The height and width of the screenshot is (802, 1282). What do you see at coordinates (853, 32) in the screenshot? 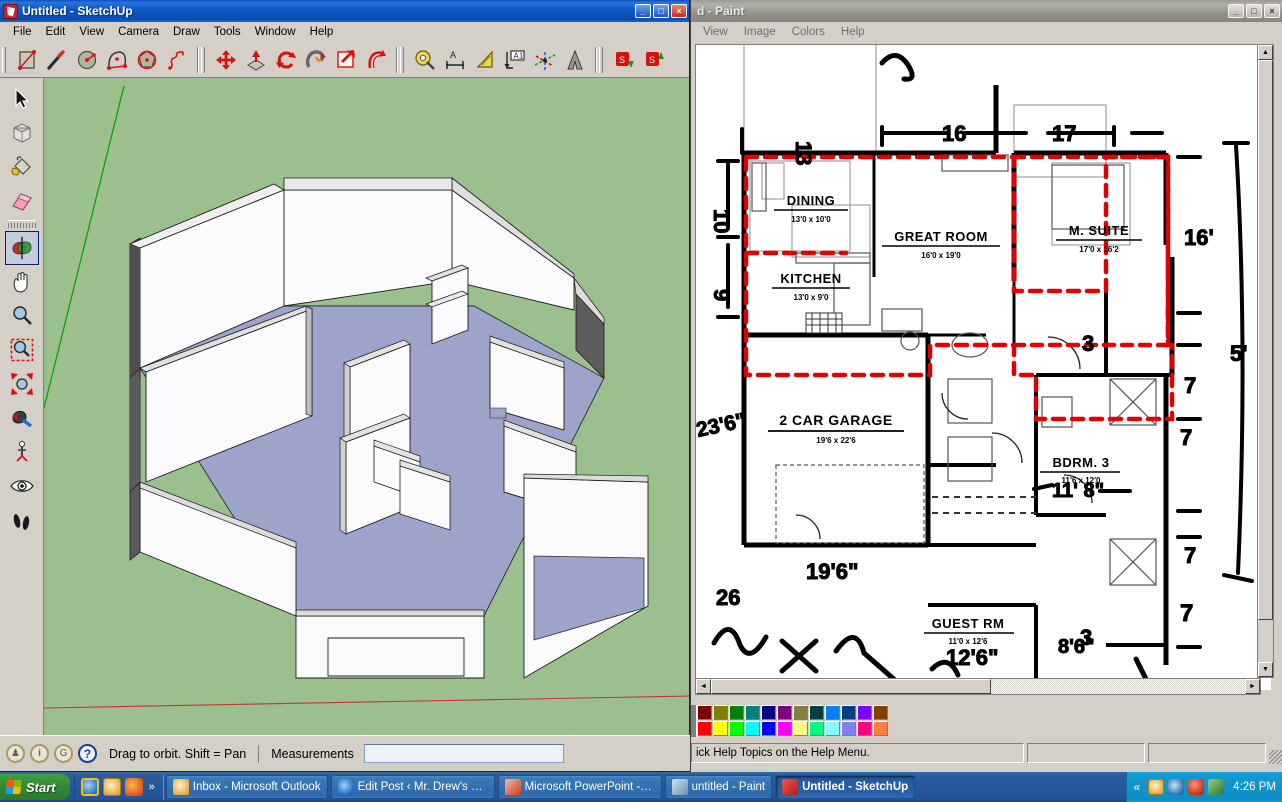
I see `paint-menu-help: Help` at bounding box center [853, 32].